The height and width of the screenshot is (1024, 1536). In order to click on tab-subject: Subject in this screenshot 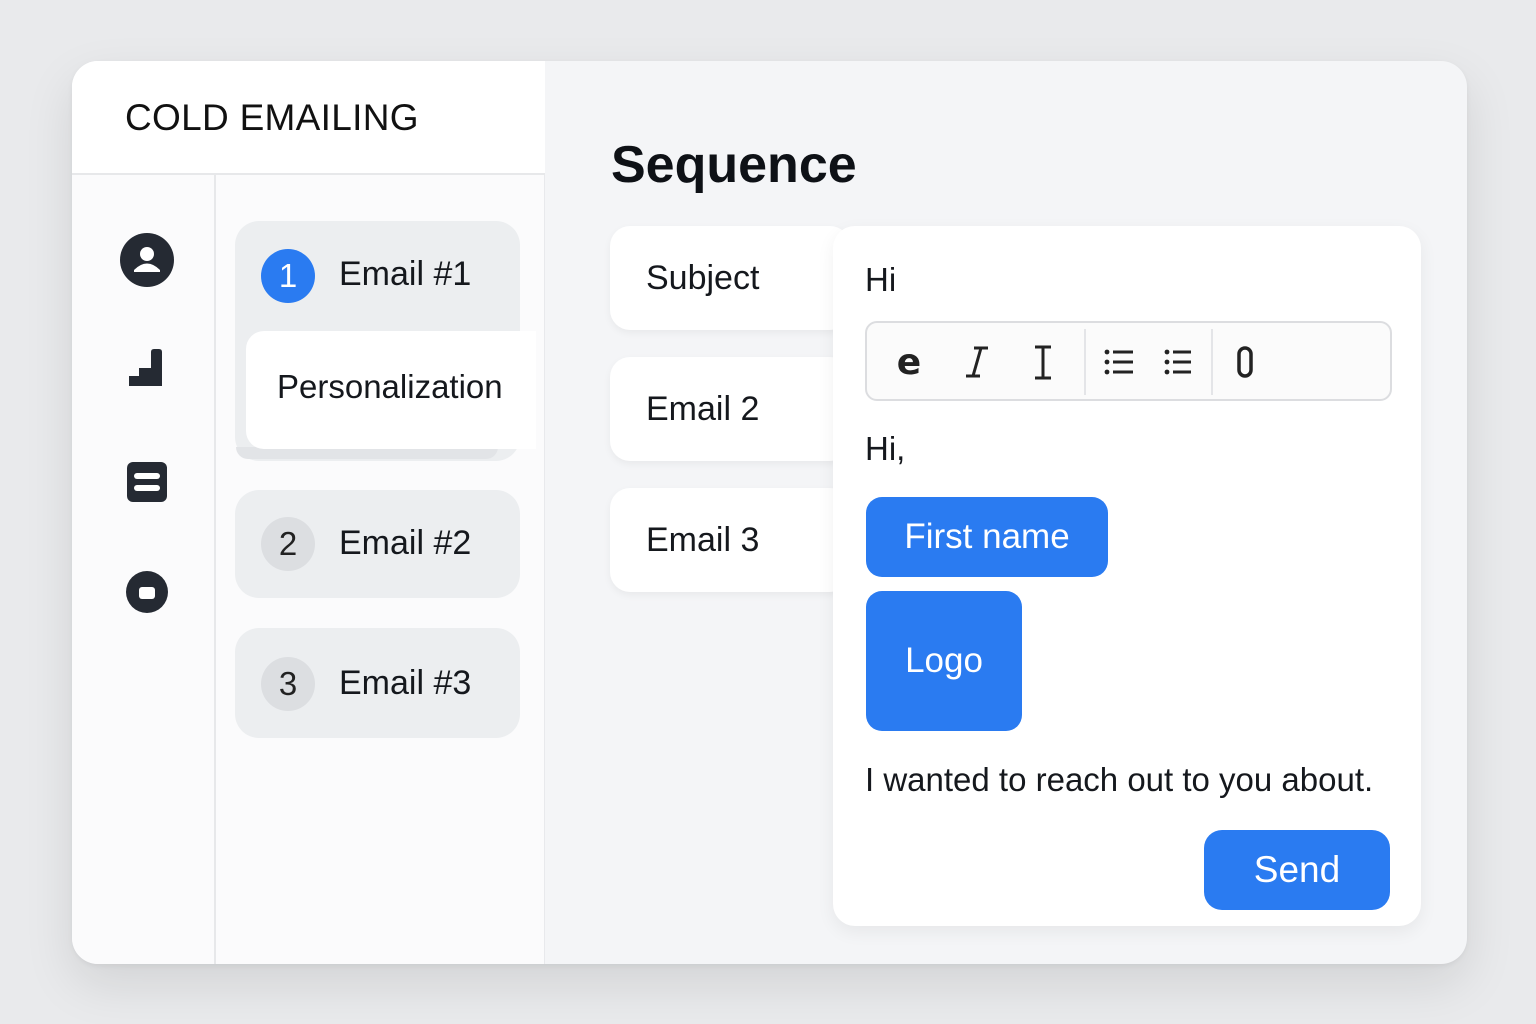, I will do `click(730, 278)`.